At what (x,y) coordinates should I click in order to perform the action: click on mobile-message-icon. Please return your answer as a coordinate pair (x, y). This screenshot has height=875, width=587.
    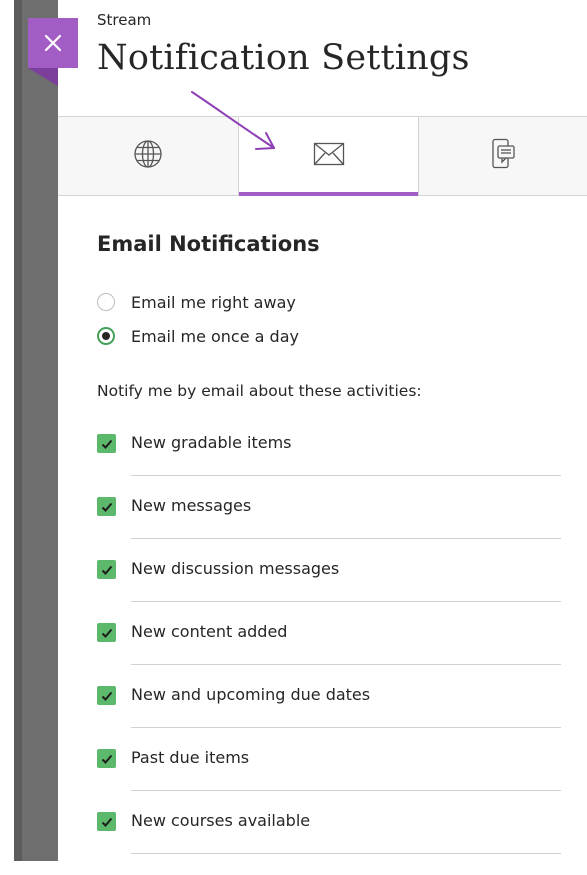
    Looking at the image, I should click on (503, 156).